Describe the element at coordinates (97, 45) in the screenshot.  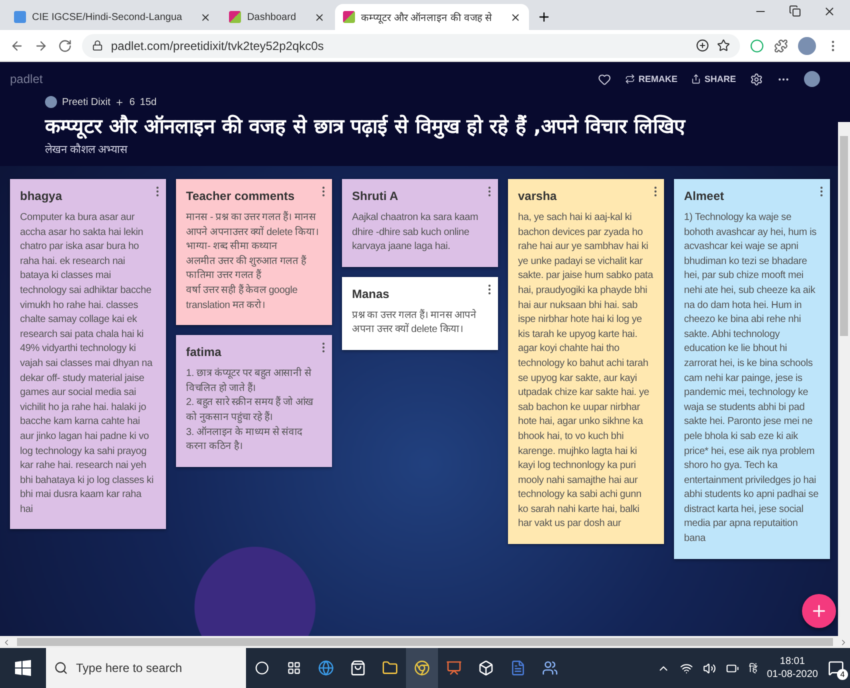
I see `lock-icon` at that location.